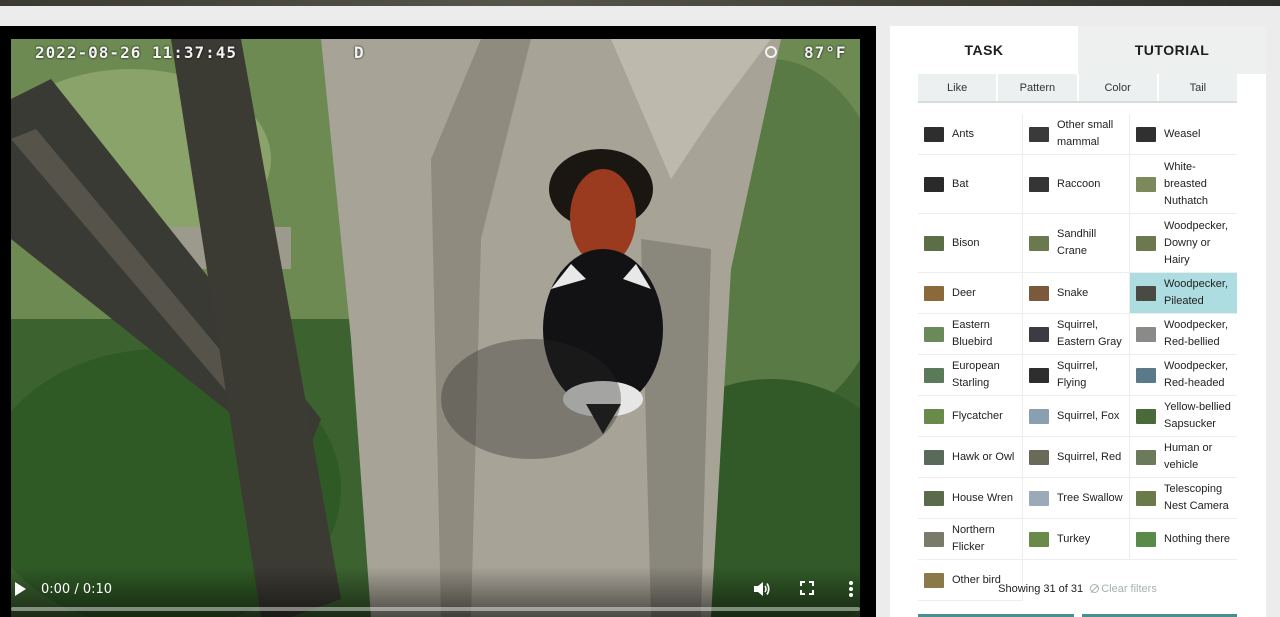 This screenshot has width=1280, height=617. I want to click on tab-tutorial: TUTORIAL, so click(1172, 50).